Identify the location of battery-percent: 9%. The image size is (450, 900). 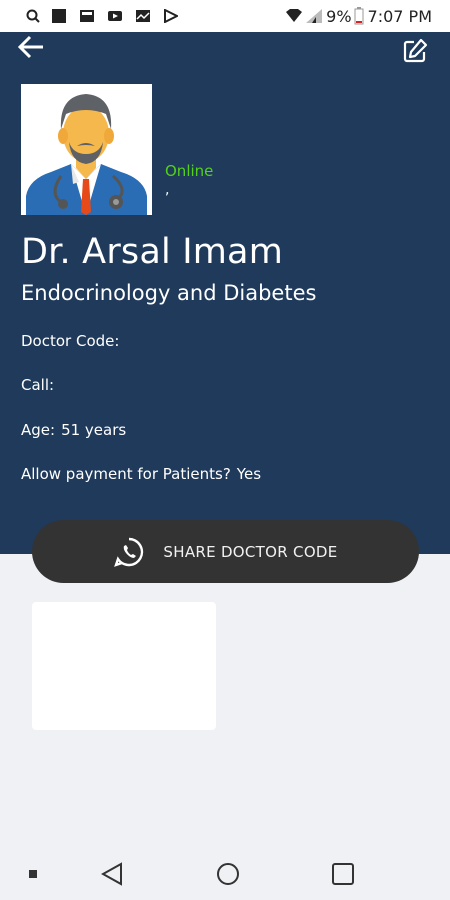
(339, 16).